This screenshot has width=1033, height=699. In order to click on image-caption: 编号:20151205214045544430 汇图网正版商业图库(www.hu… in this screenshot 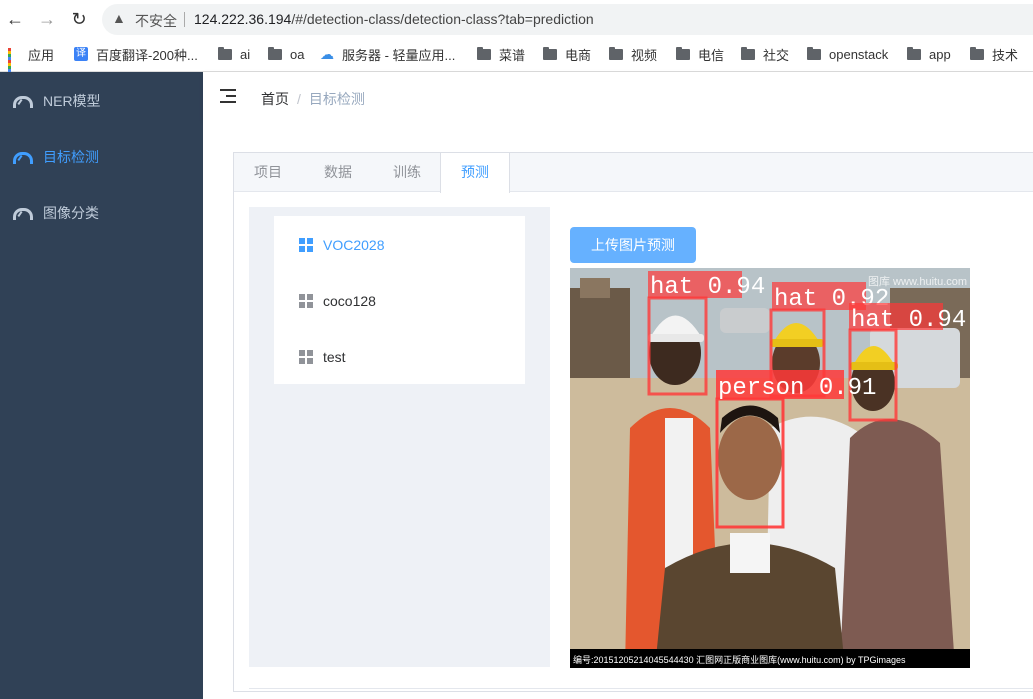, I will do `click(739, 659)`.